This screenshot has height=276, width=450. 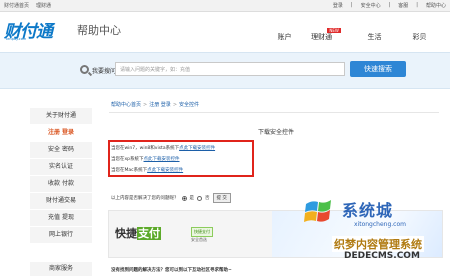 I want to click on download-link-win7: 点此下载安装控件, so click(x=197, y=148).